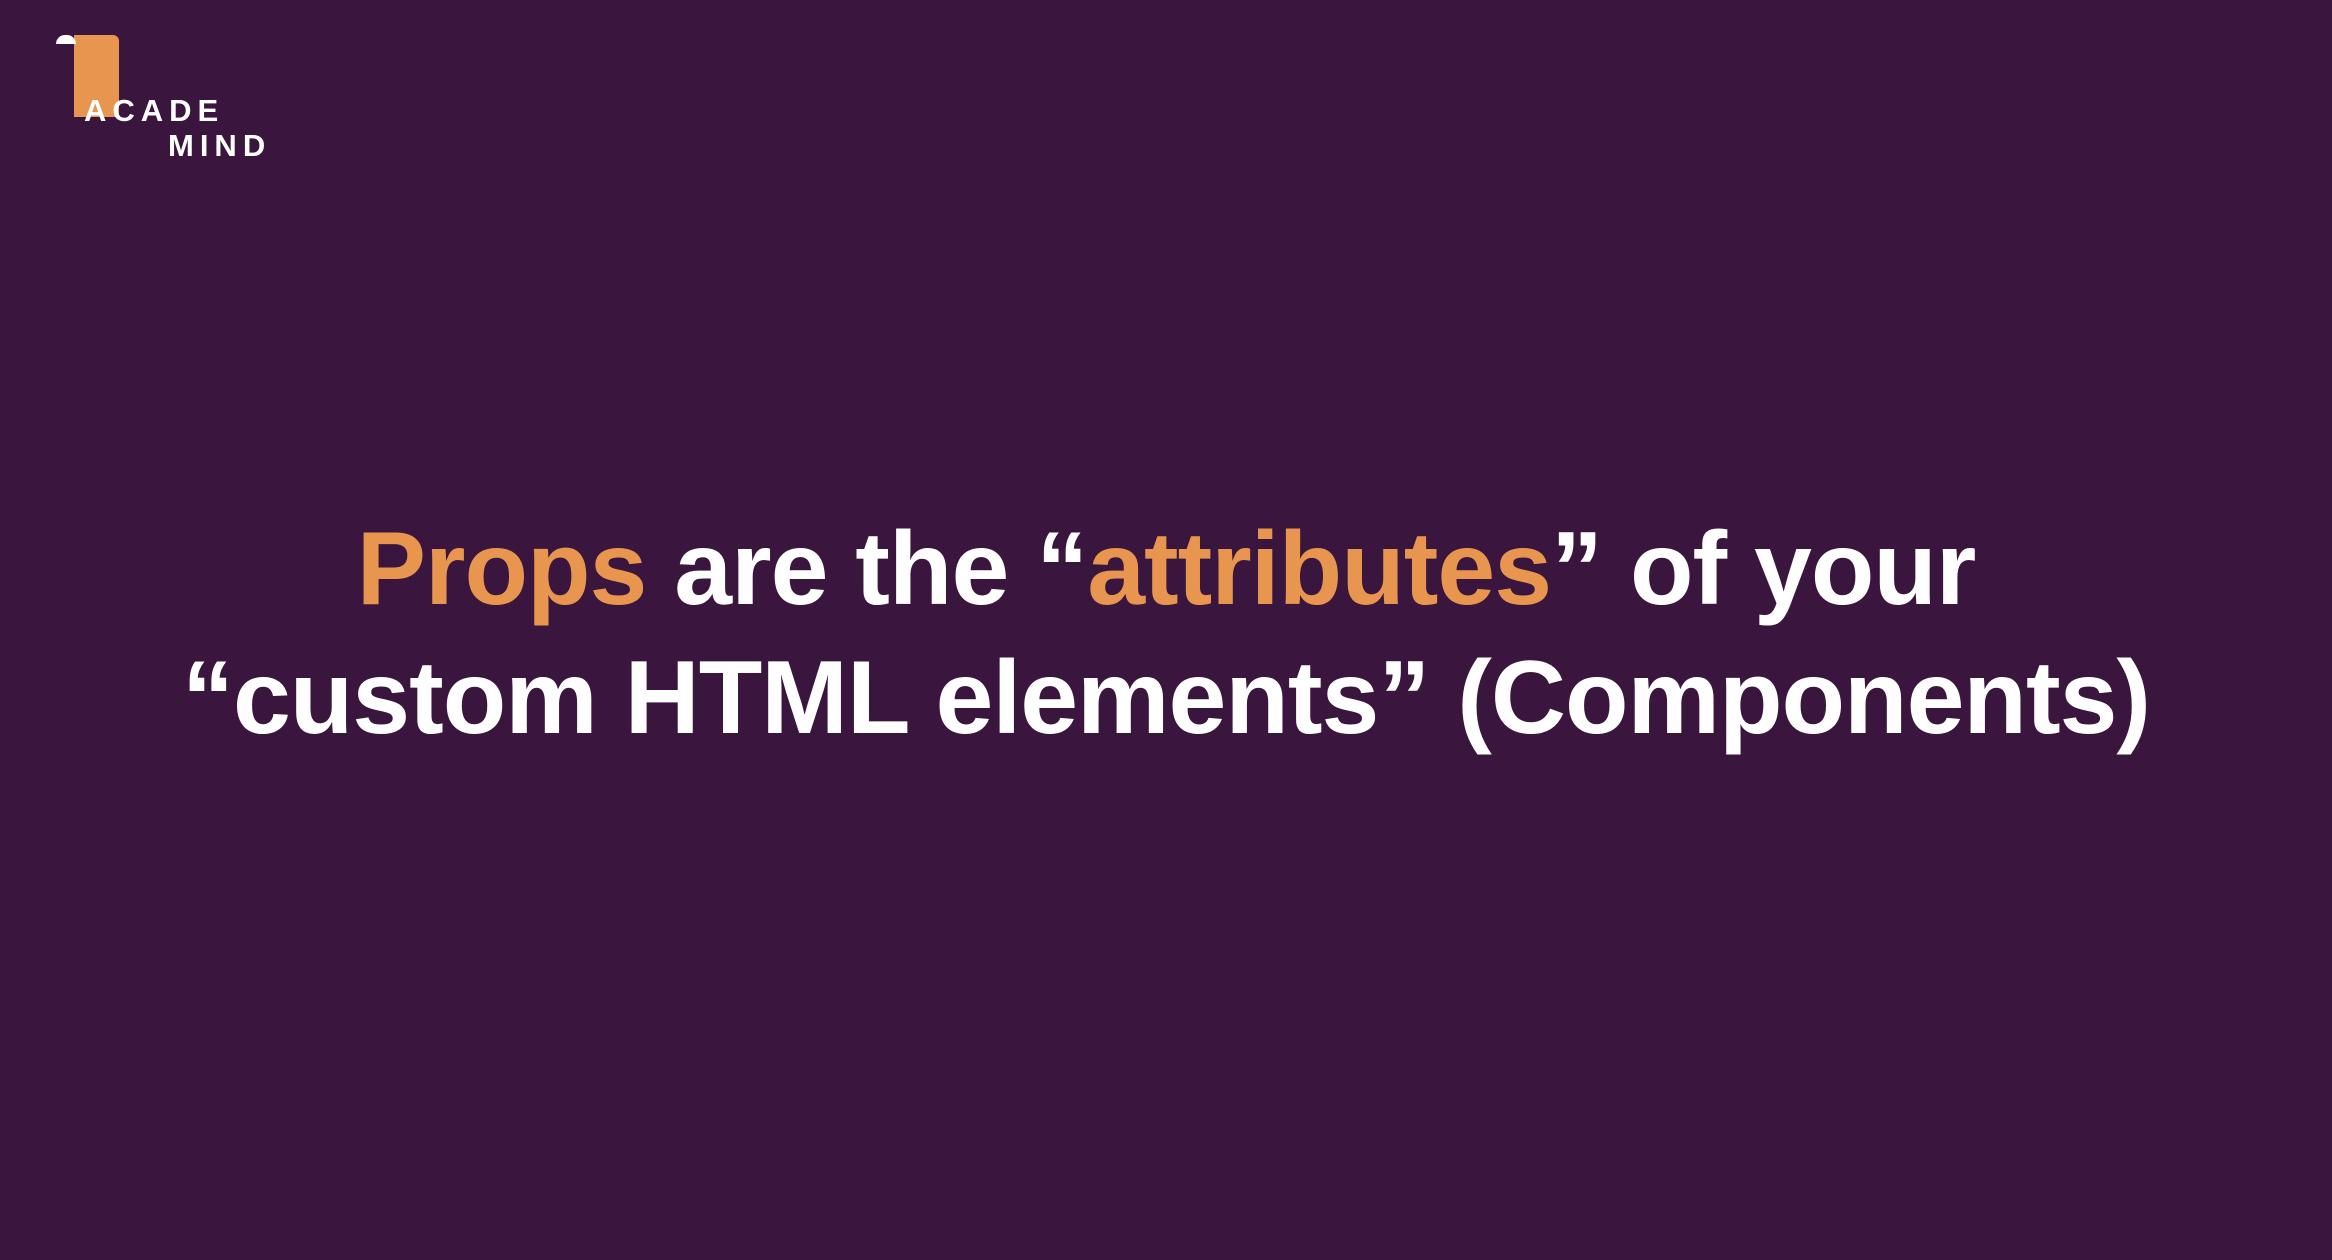  Describe the element at coordinates (220, 145) in the screenshot. I see `logo-text-mind: MIND` at that location.